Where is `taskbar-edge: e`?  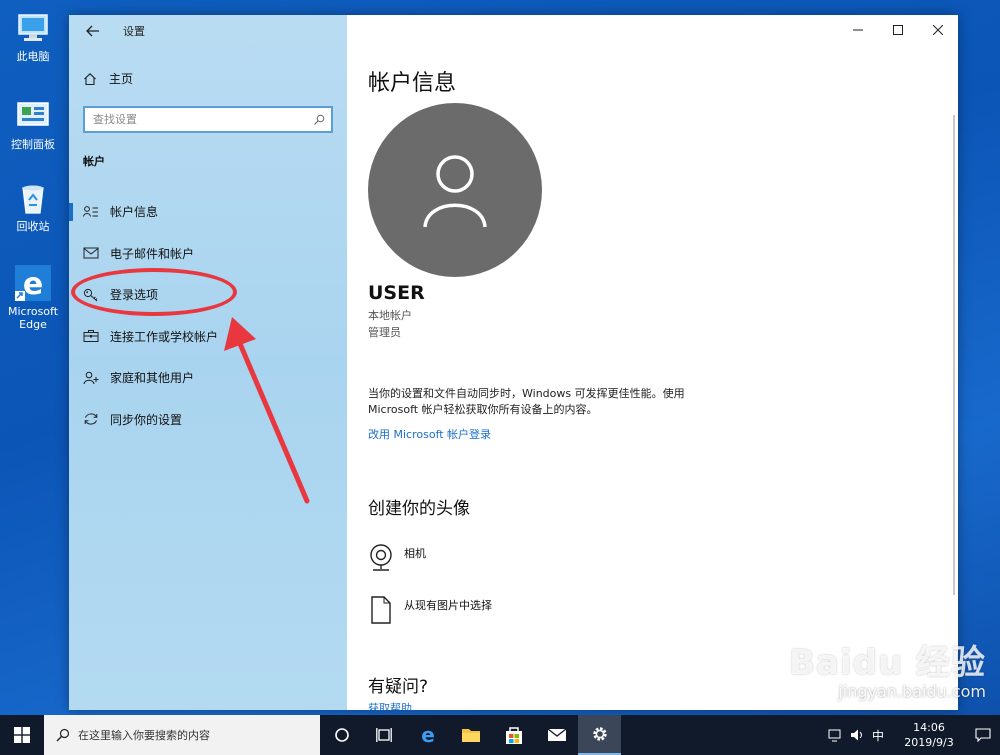
taskbar-edge: e is located at coordinates (427, 735).